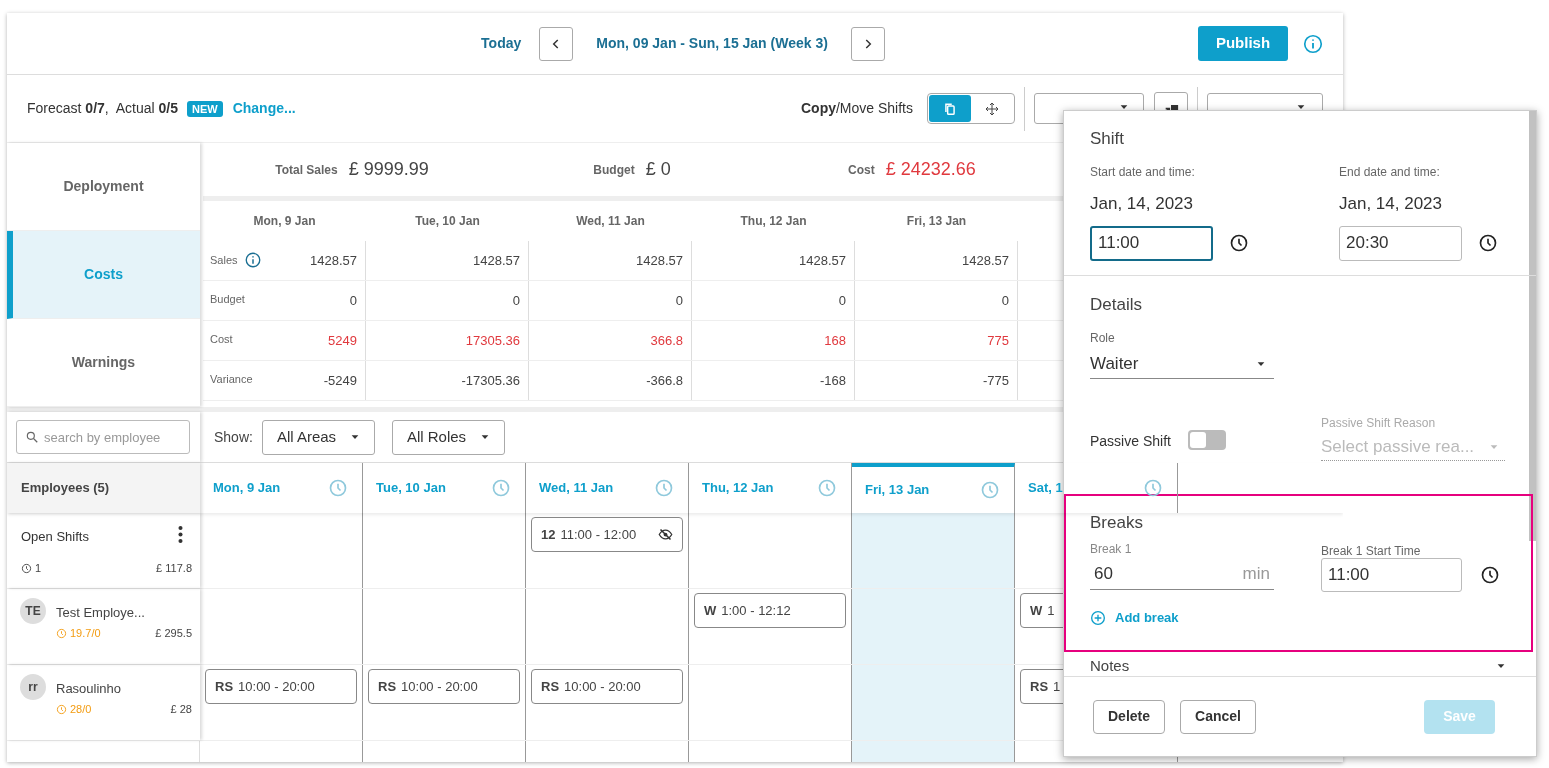 Image resolution: width=1549 pixels, height=768 pixels. Describe the element at coordinates (1207, 440) in the screenshot. I see `passive-shift-toggle` at that location.